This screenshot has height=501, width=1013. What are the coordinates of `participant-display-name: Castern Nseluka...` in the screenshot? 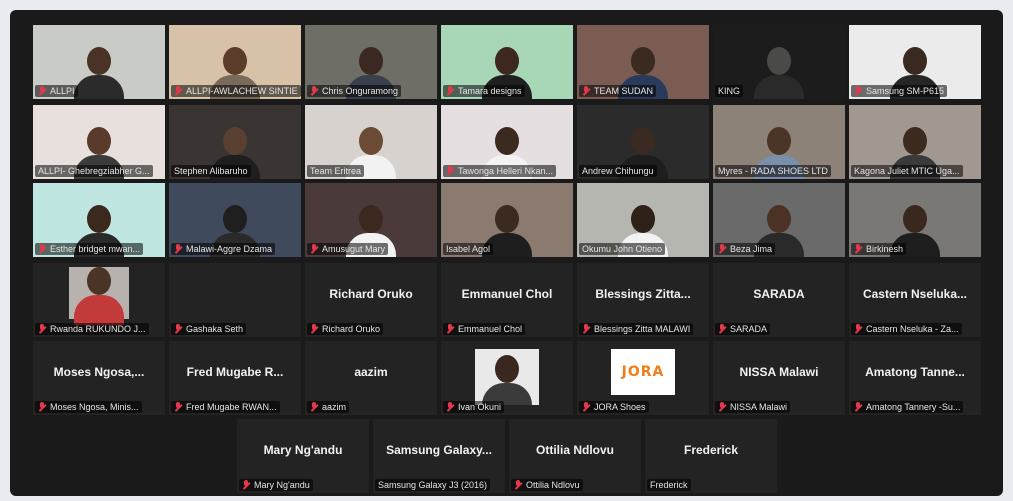 It's located at (915, 294).